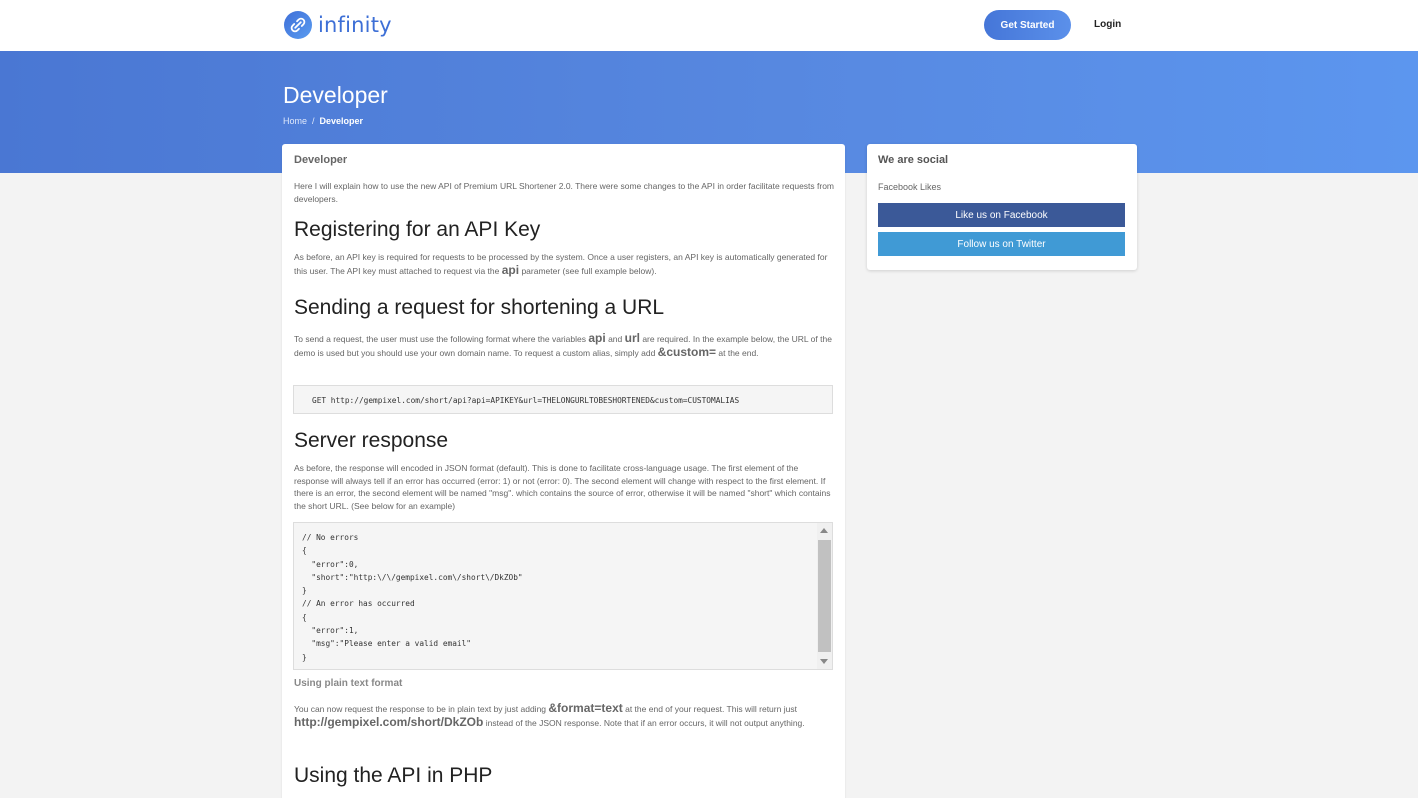  I want to click on follow-twitter-button: Follow us on Twitter, so click(1001, 244).